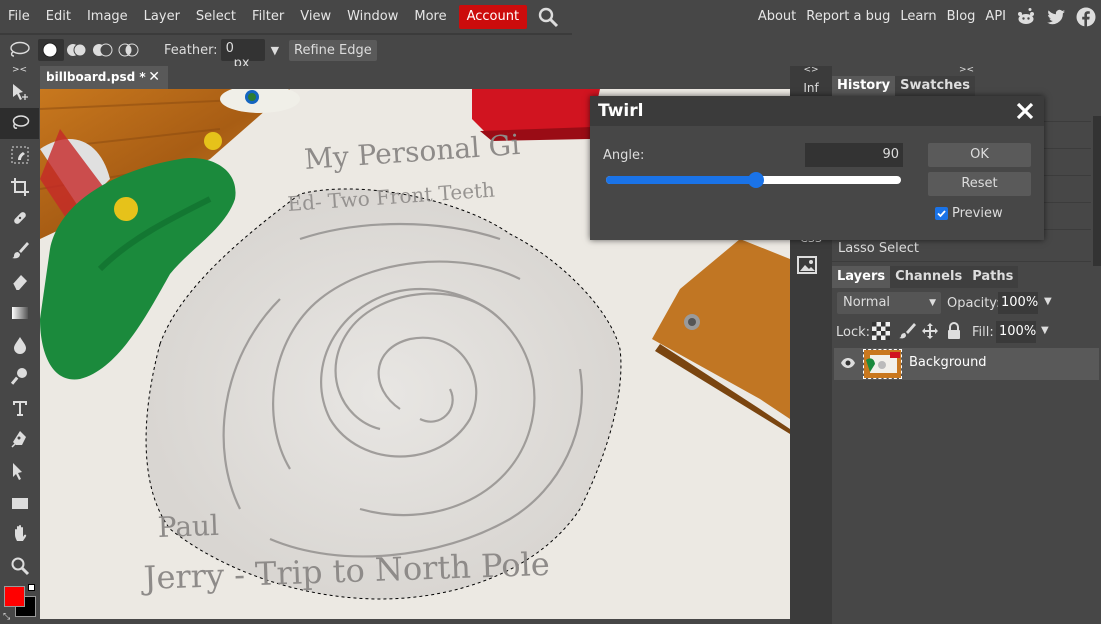 The image size is (1101, 624). What do you see at coordinates (191, 50) in the screenshot?
I see `feather-label: Feather:` at bounding box center [191, 50].